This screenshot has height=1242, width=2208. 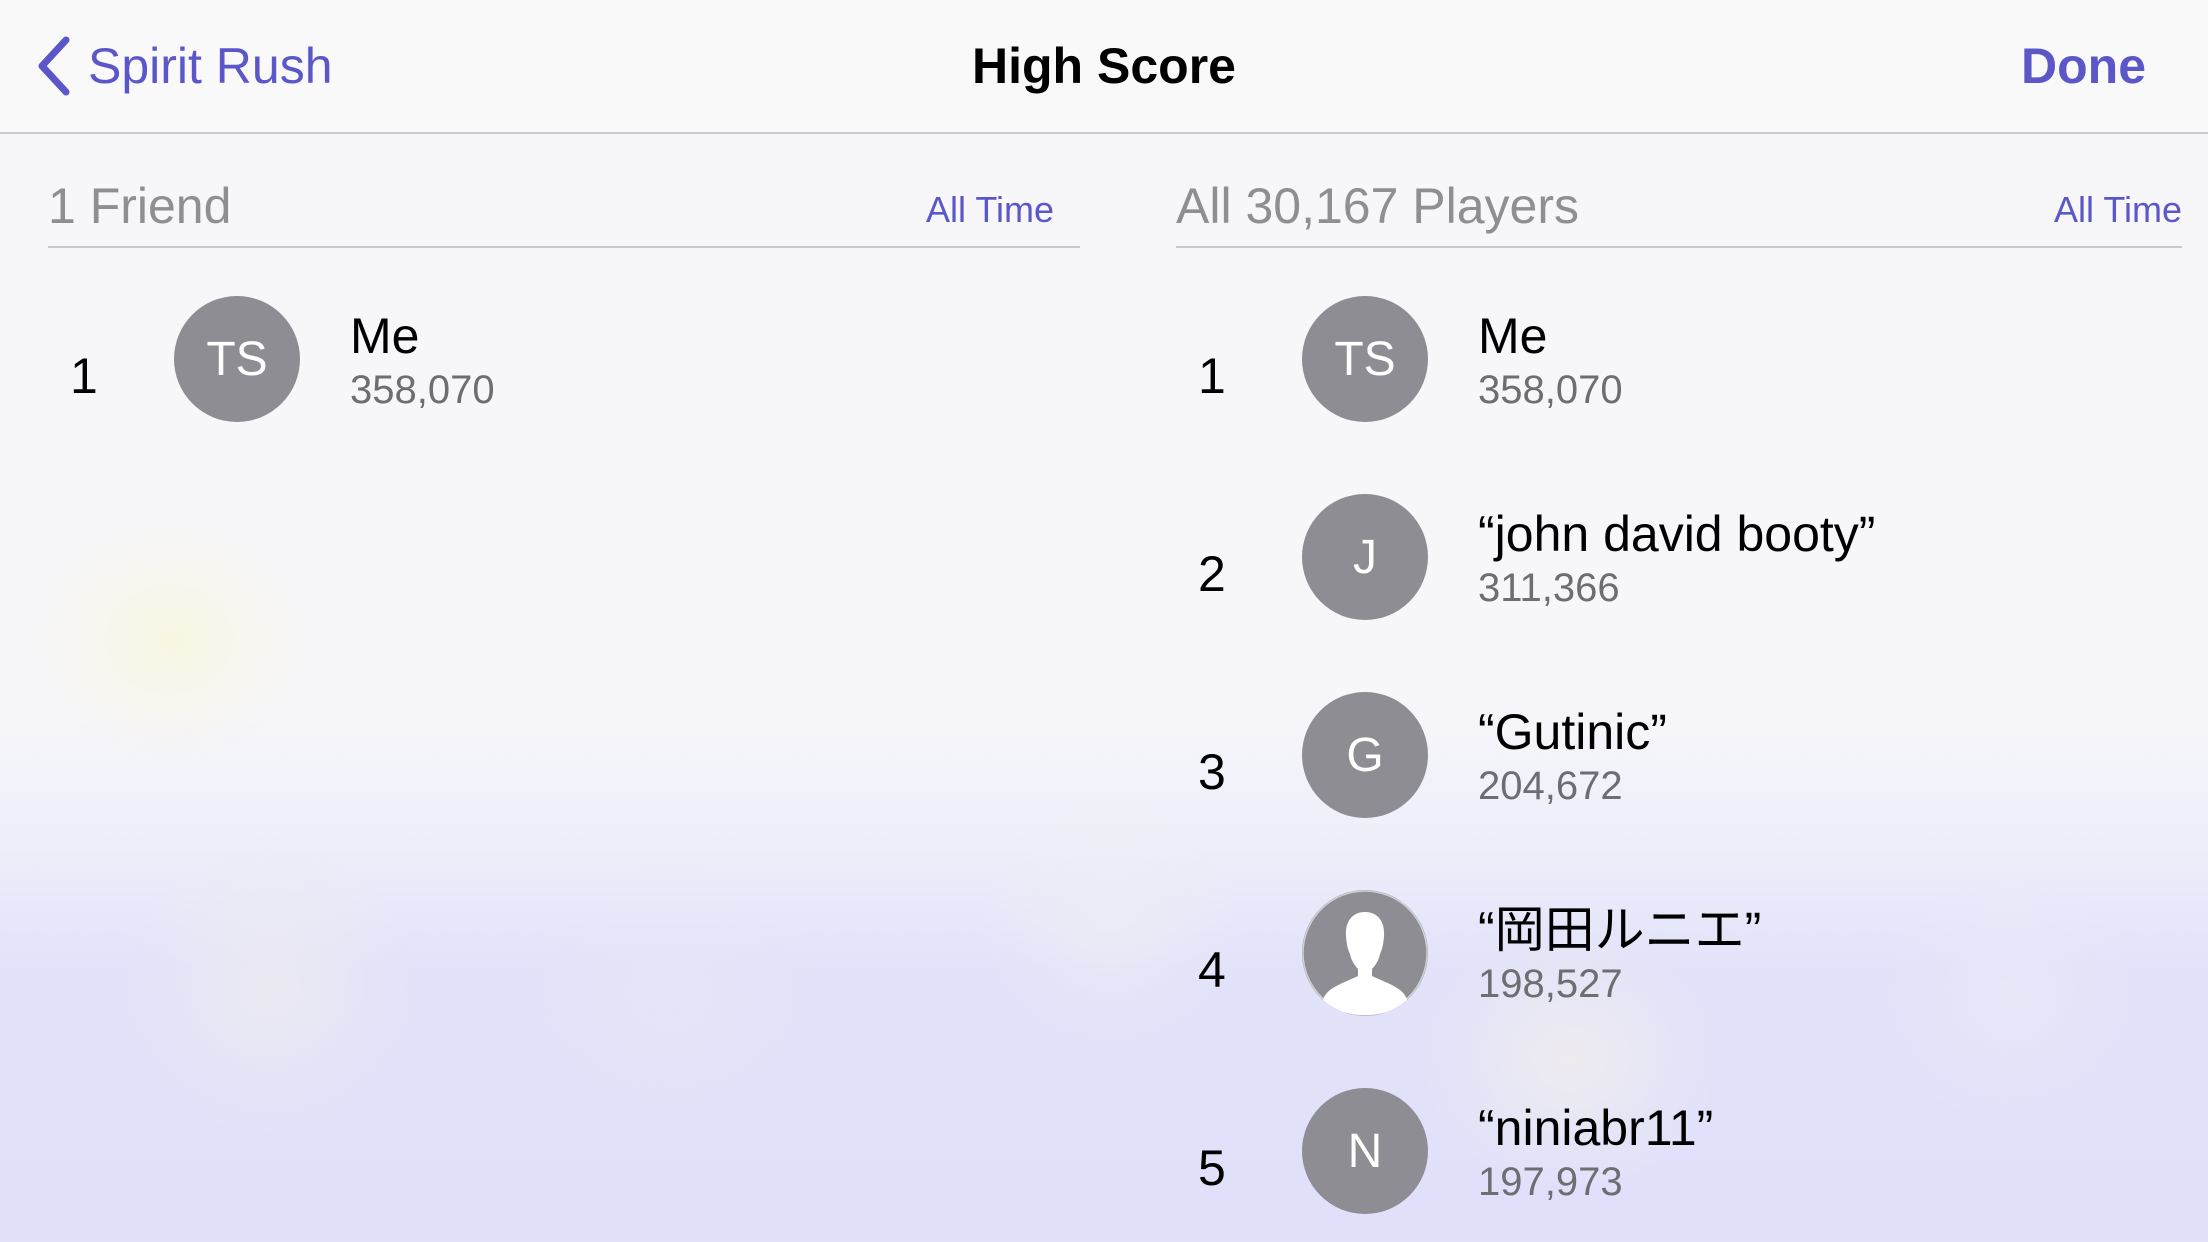 I want to click on avatar-initials: G, so click(x=1365, y=755).